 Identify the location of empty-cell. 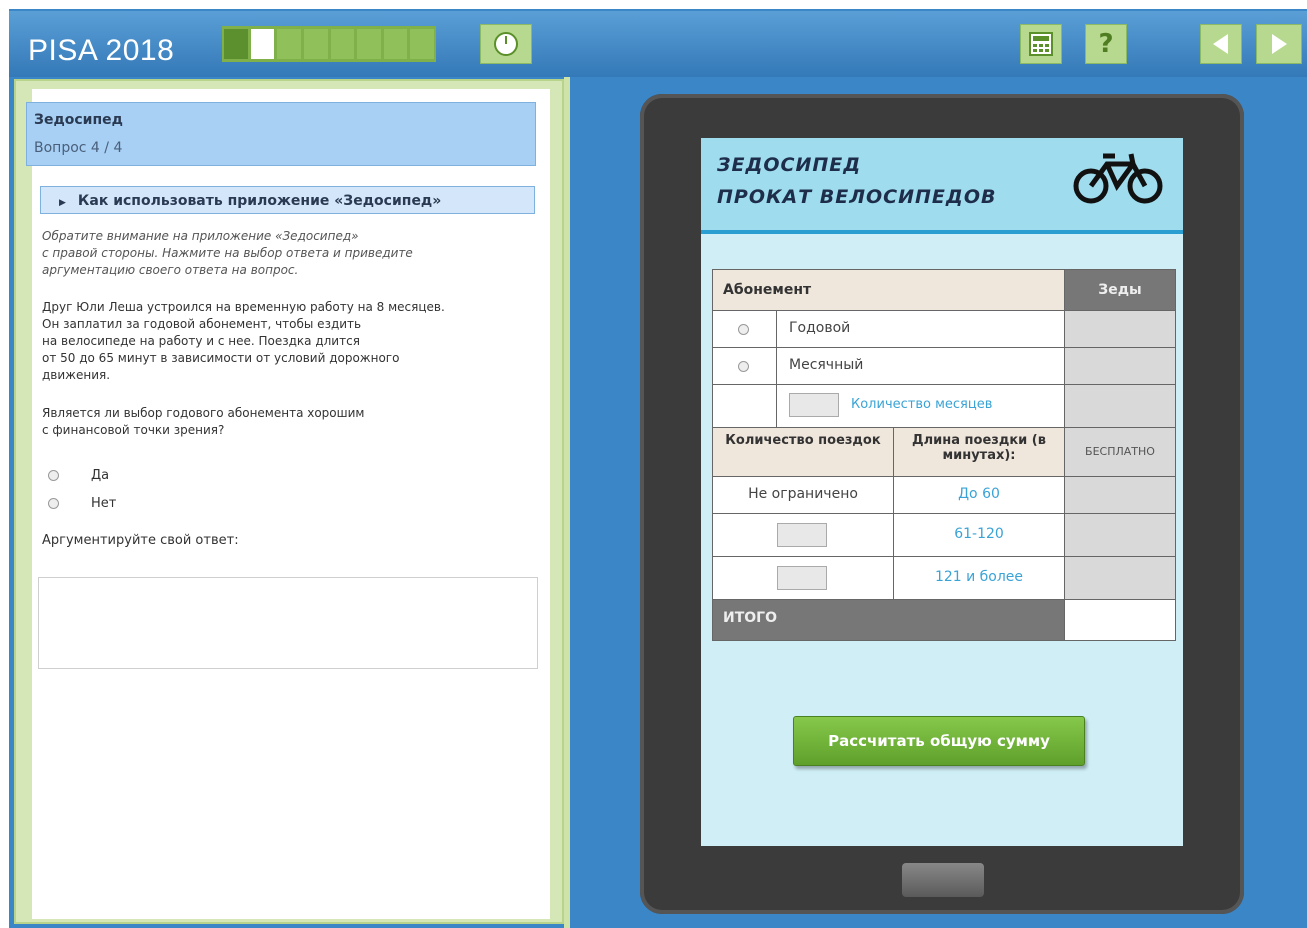
(744, 406).